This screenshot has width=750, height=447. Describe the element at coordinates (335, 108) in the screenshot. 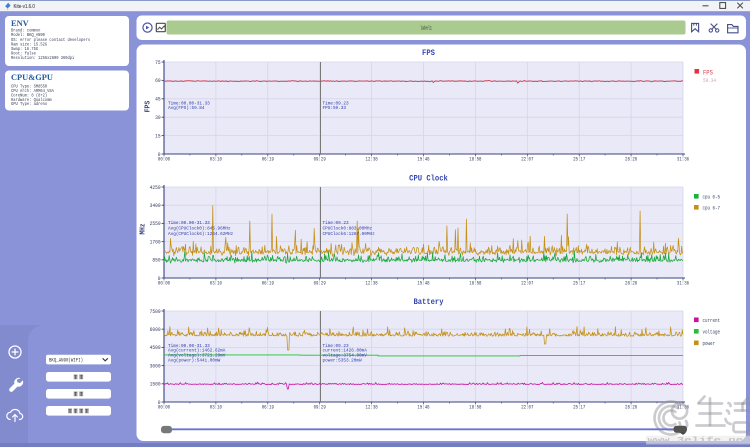

I see `svg-text: FPS:59.33` at that location.